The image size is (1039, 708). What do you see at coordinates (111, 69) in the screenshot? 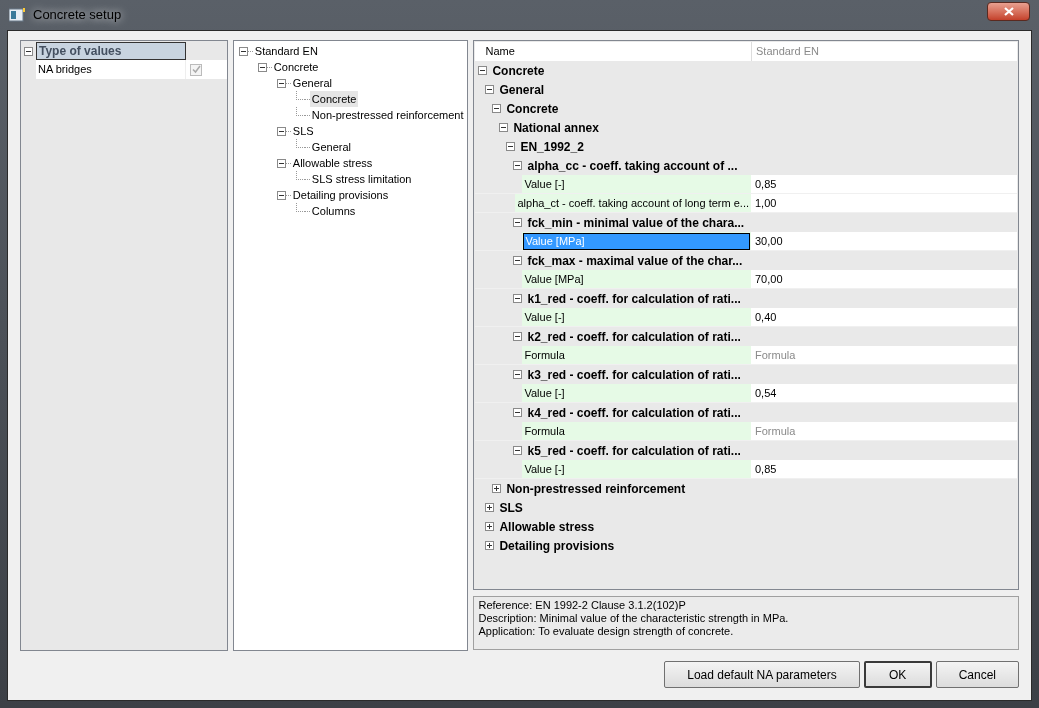
I see `setting-label: NA bridges` at bounding box center [111, 69].